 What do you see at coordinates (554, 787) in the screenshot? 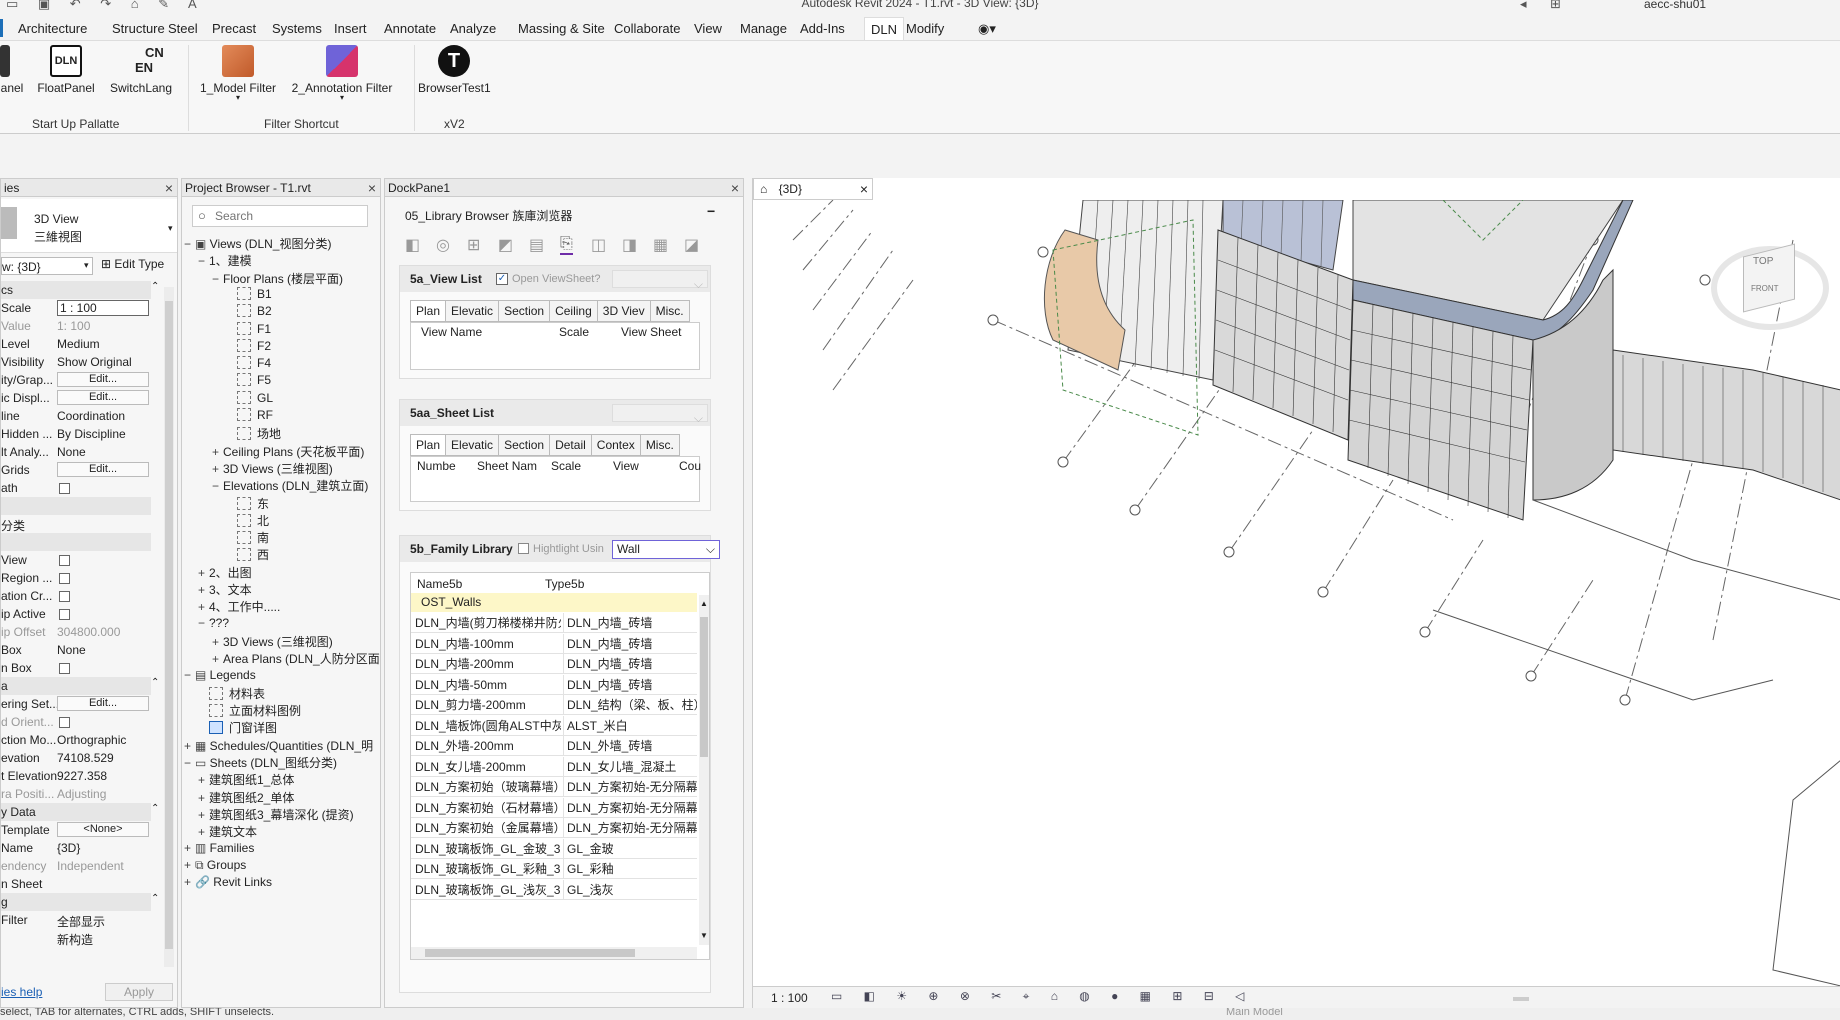
I see `family-row: DLN_方案初始（玻璃幕墙） DLN_方案初始-无分隔幕墙` at bounding box center [554, 787].